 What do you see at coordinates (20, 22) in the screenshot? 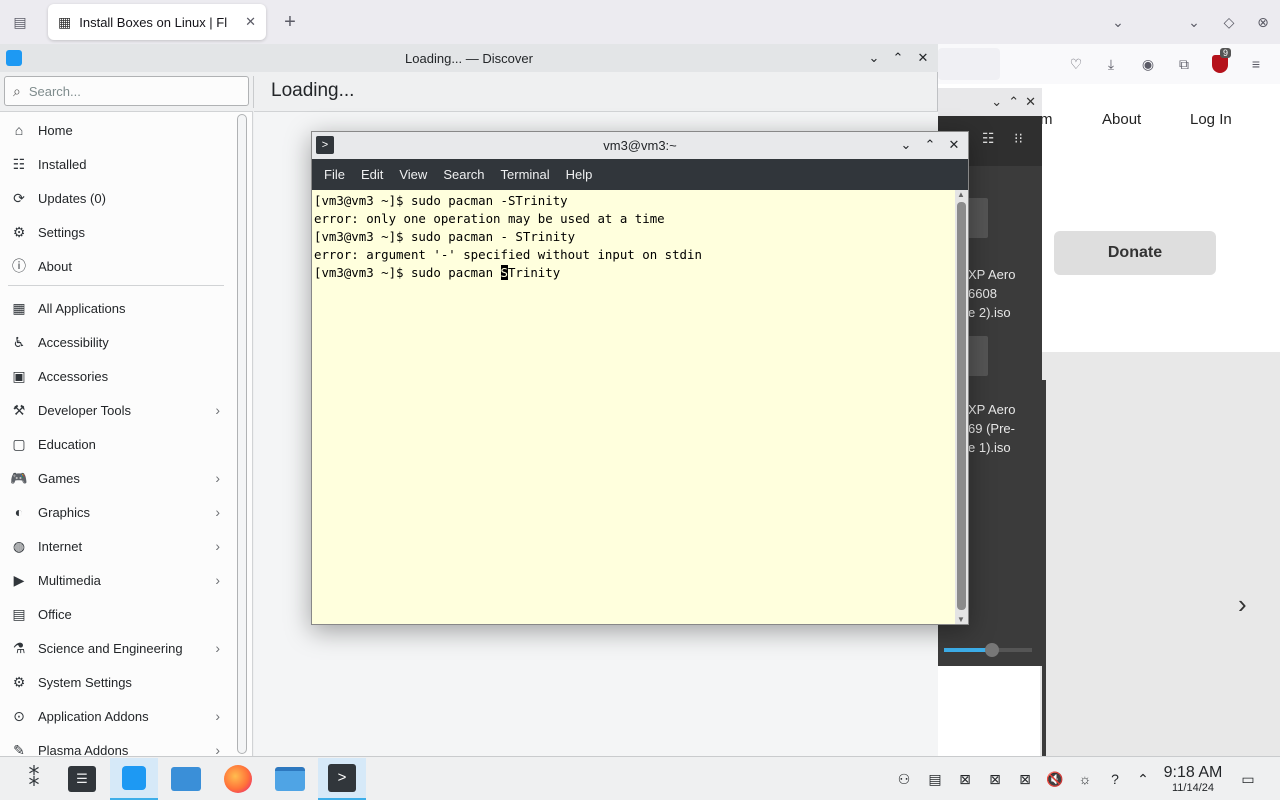
I see `tab-list-icon: ▤` at bounding box center [20, 22].